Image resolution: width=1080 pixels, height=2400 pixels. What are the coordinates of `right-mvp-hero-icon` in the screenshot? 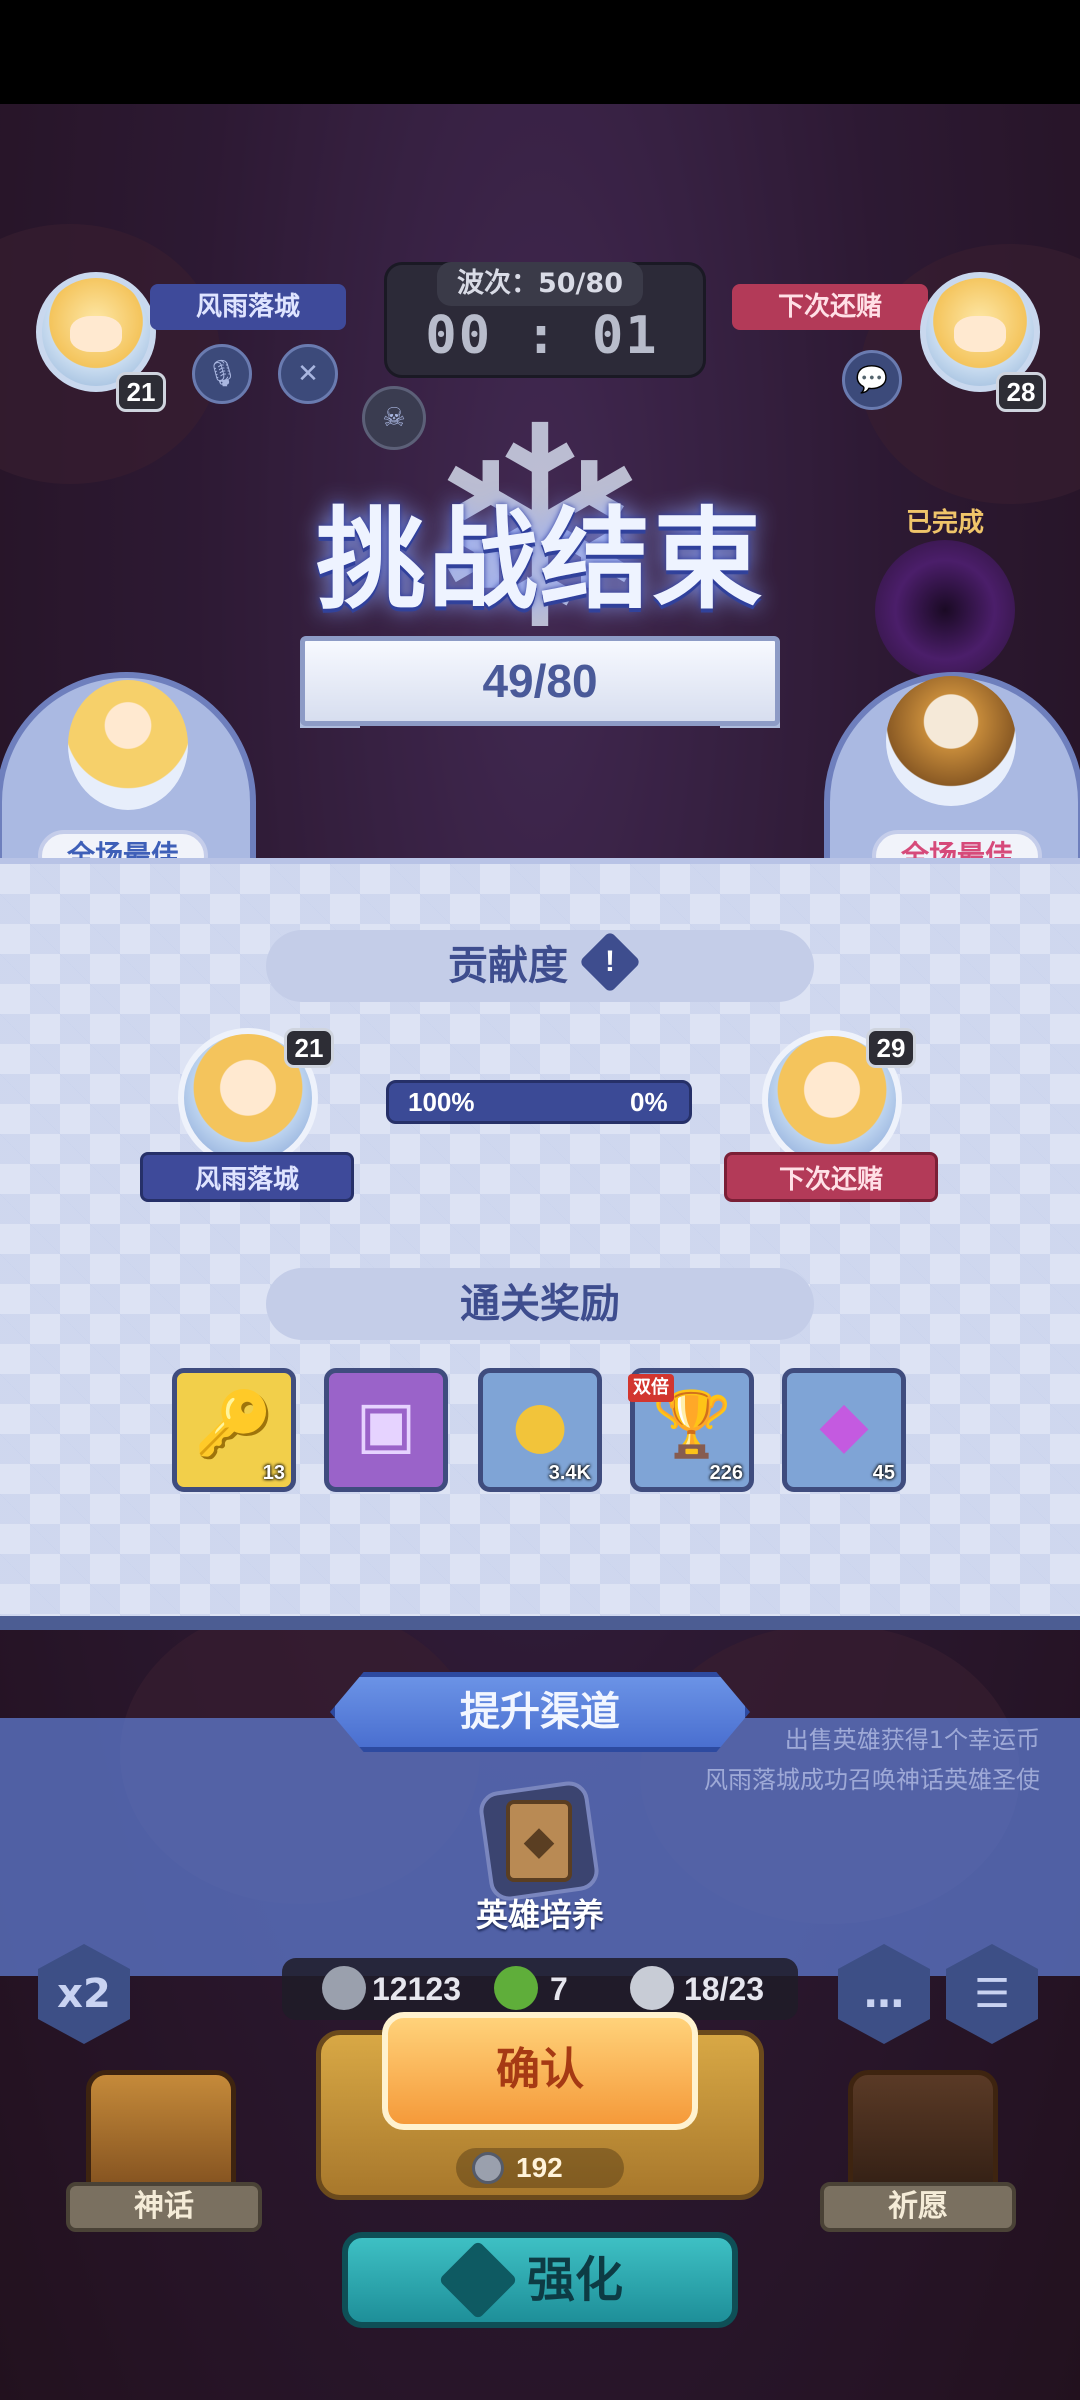 It's located at (951, 741).